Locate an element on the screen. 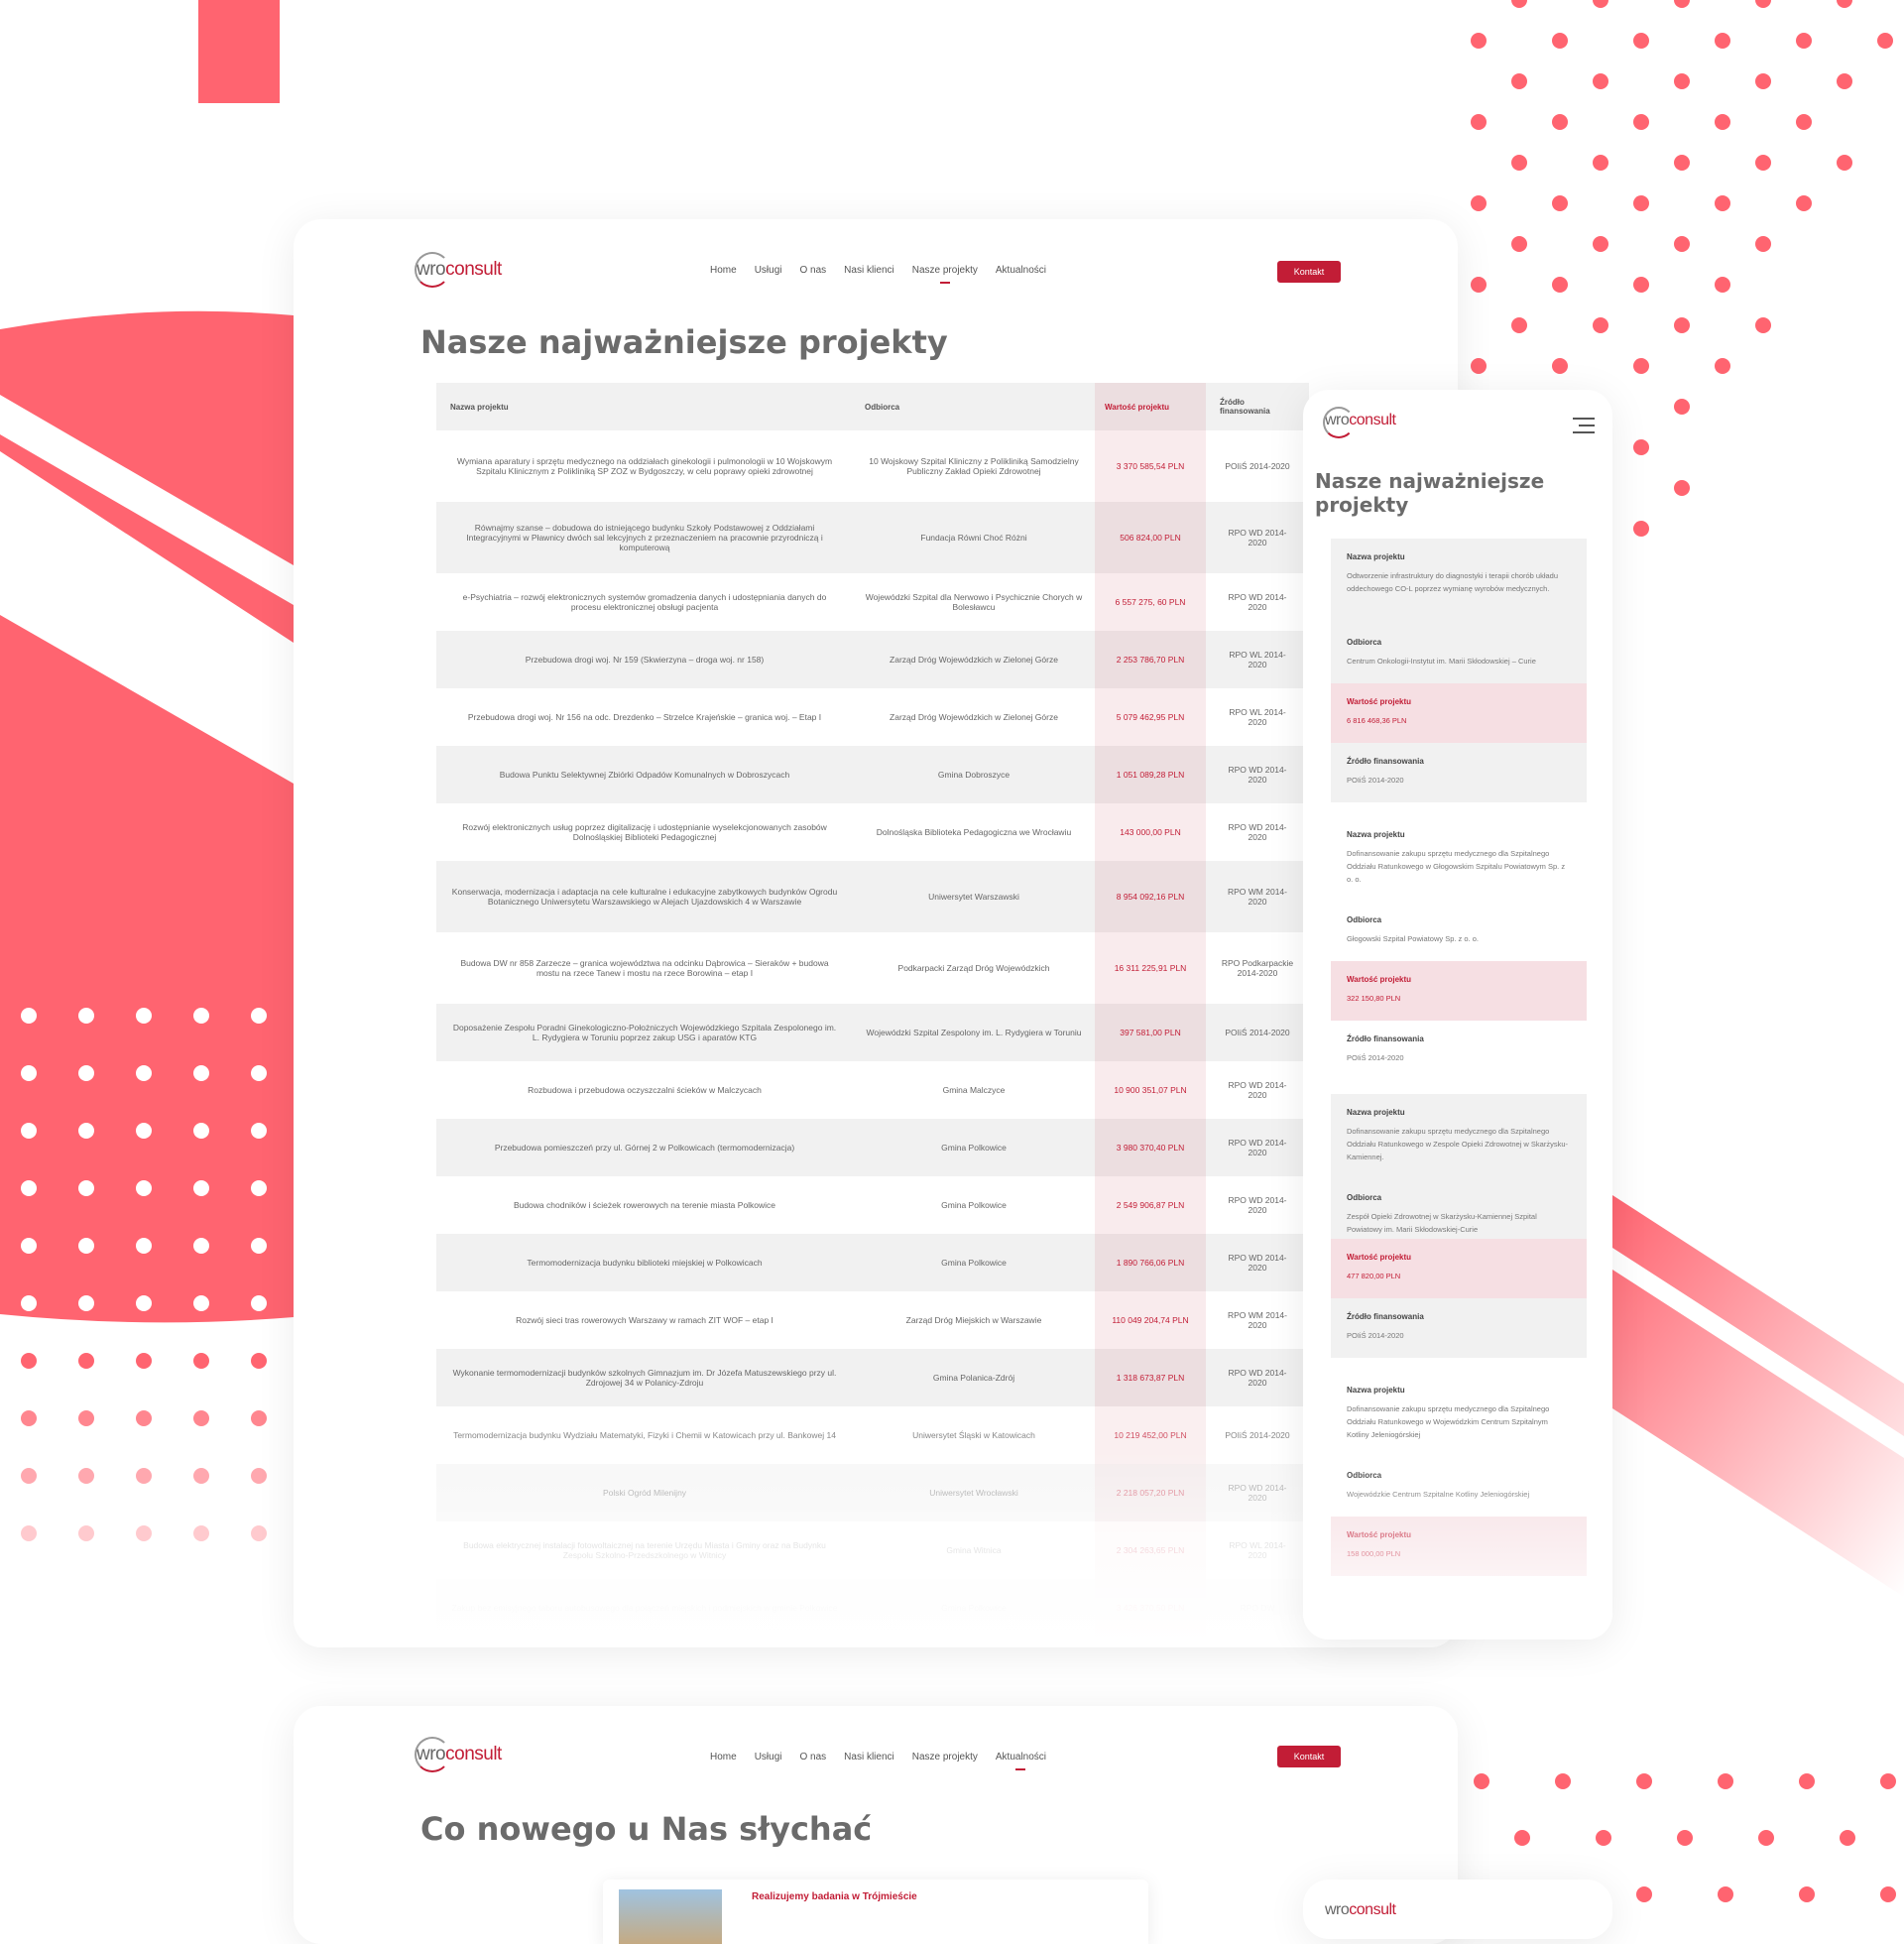 The width and height of the screenshot is (1904, 1944). header-wartosc: Wartość projektu is located at coordinates (1150, 406).